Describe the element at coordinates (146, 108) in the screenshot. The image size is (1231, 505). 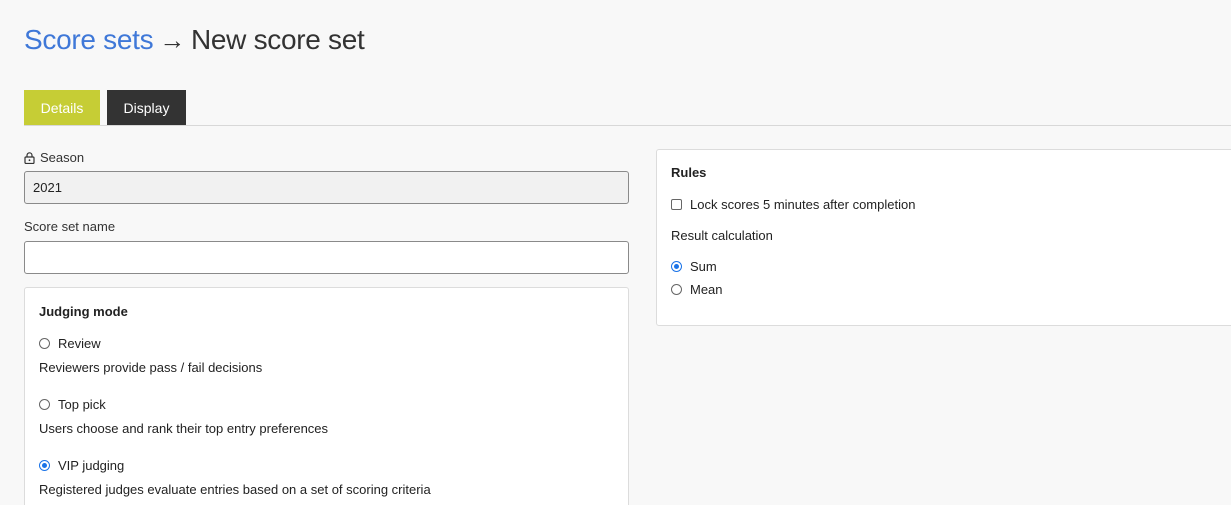
I see `tab-display: Display` at that location.